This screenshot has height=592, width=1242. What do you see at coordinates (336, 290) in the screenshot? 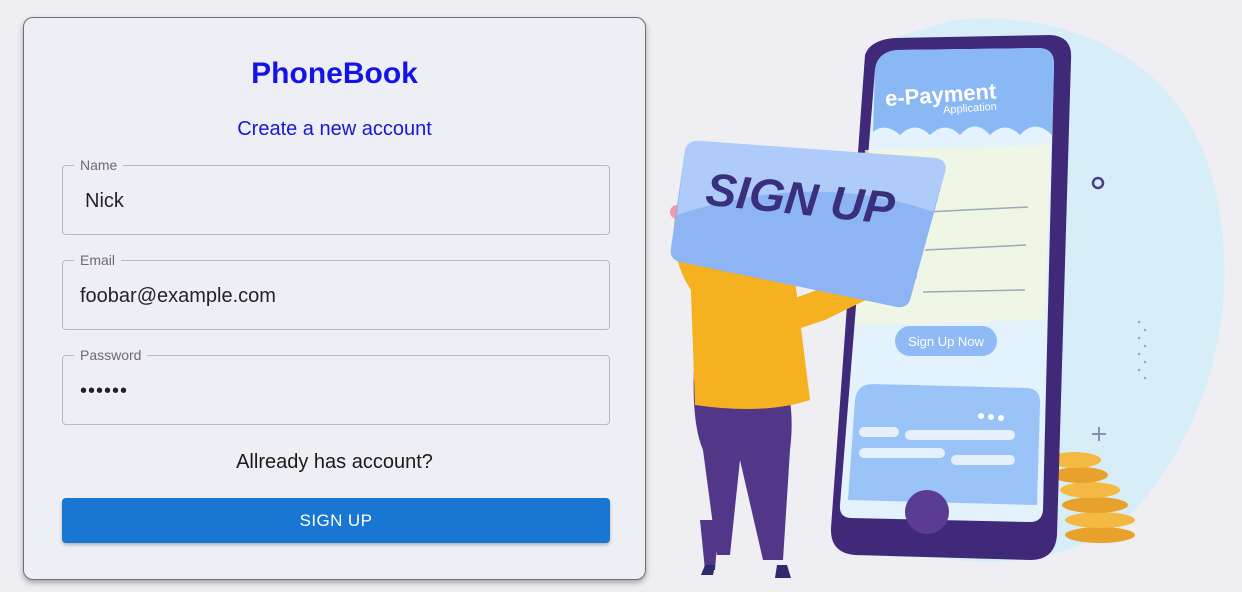
I see `email-field: Email foobar@example.com` at bounding box center [336, 290].